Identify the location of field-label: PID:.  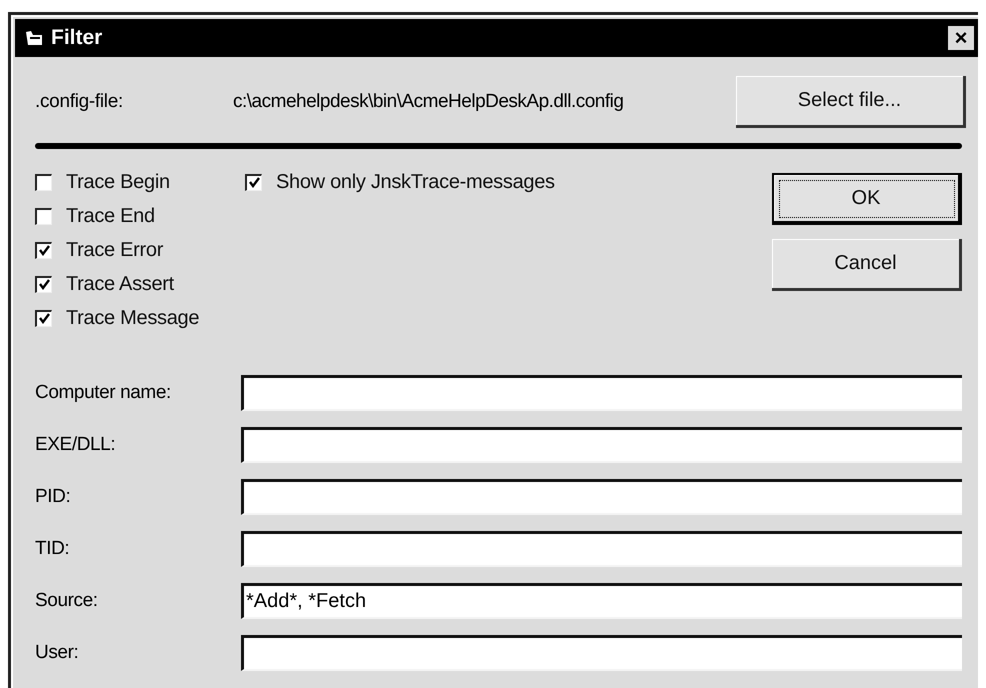
(53, 497).